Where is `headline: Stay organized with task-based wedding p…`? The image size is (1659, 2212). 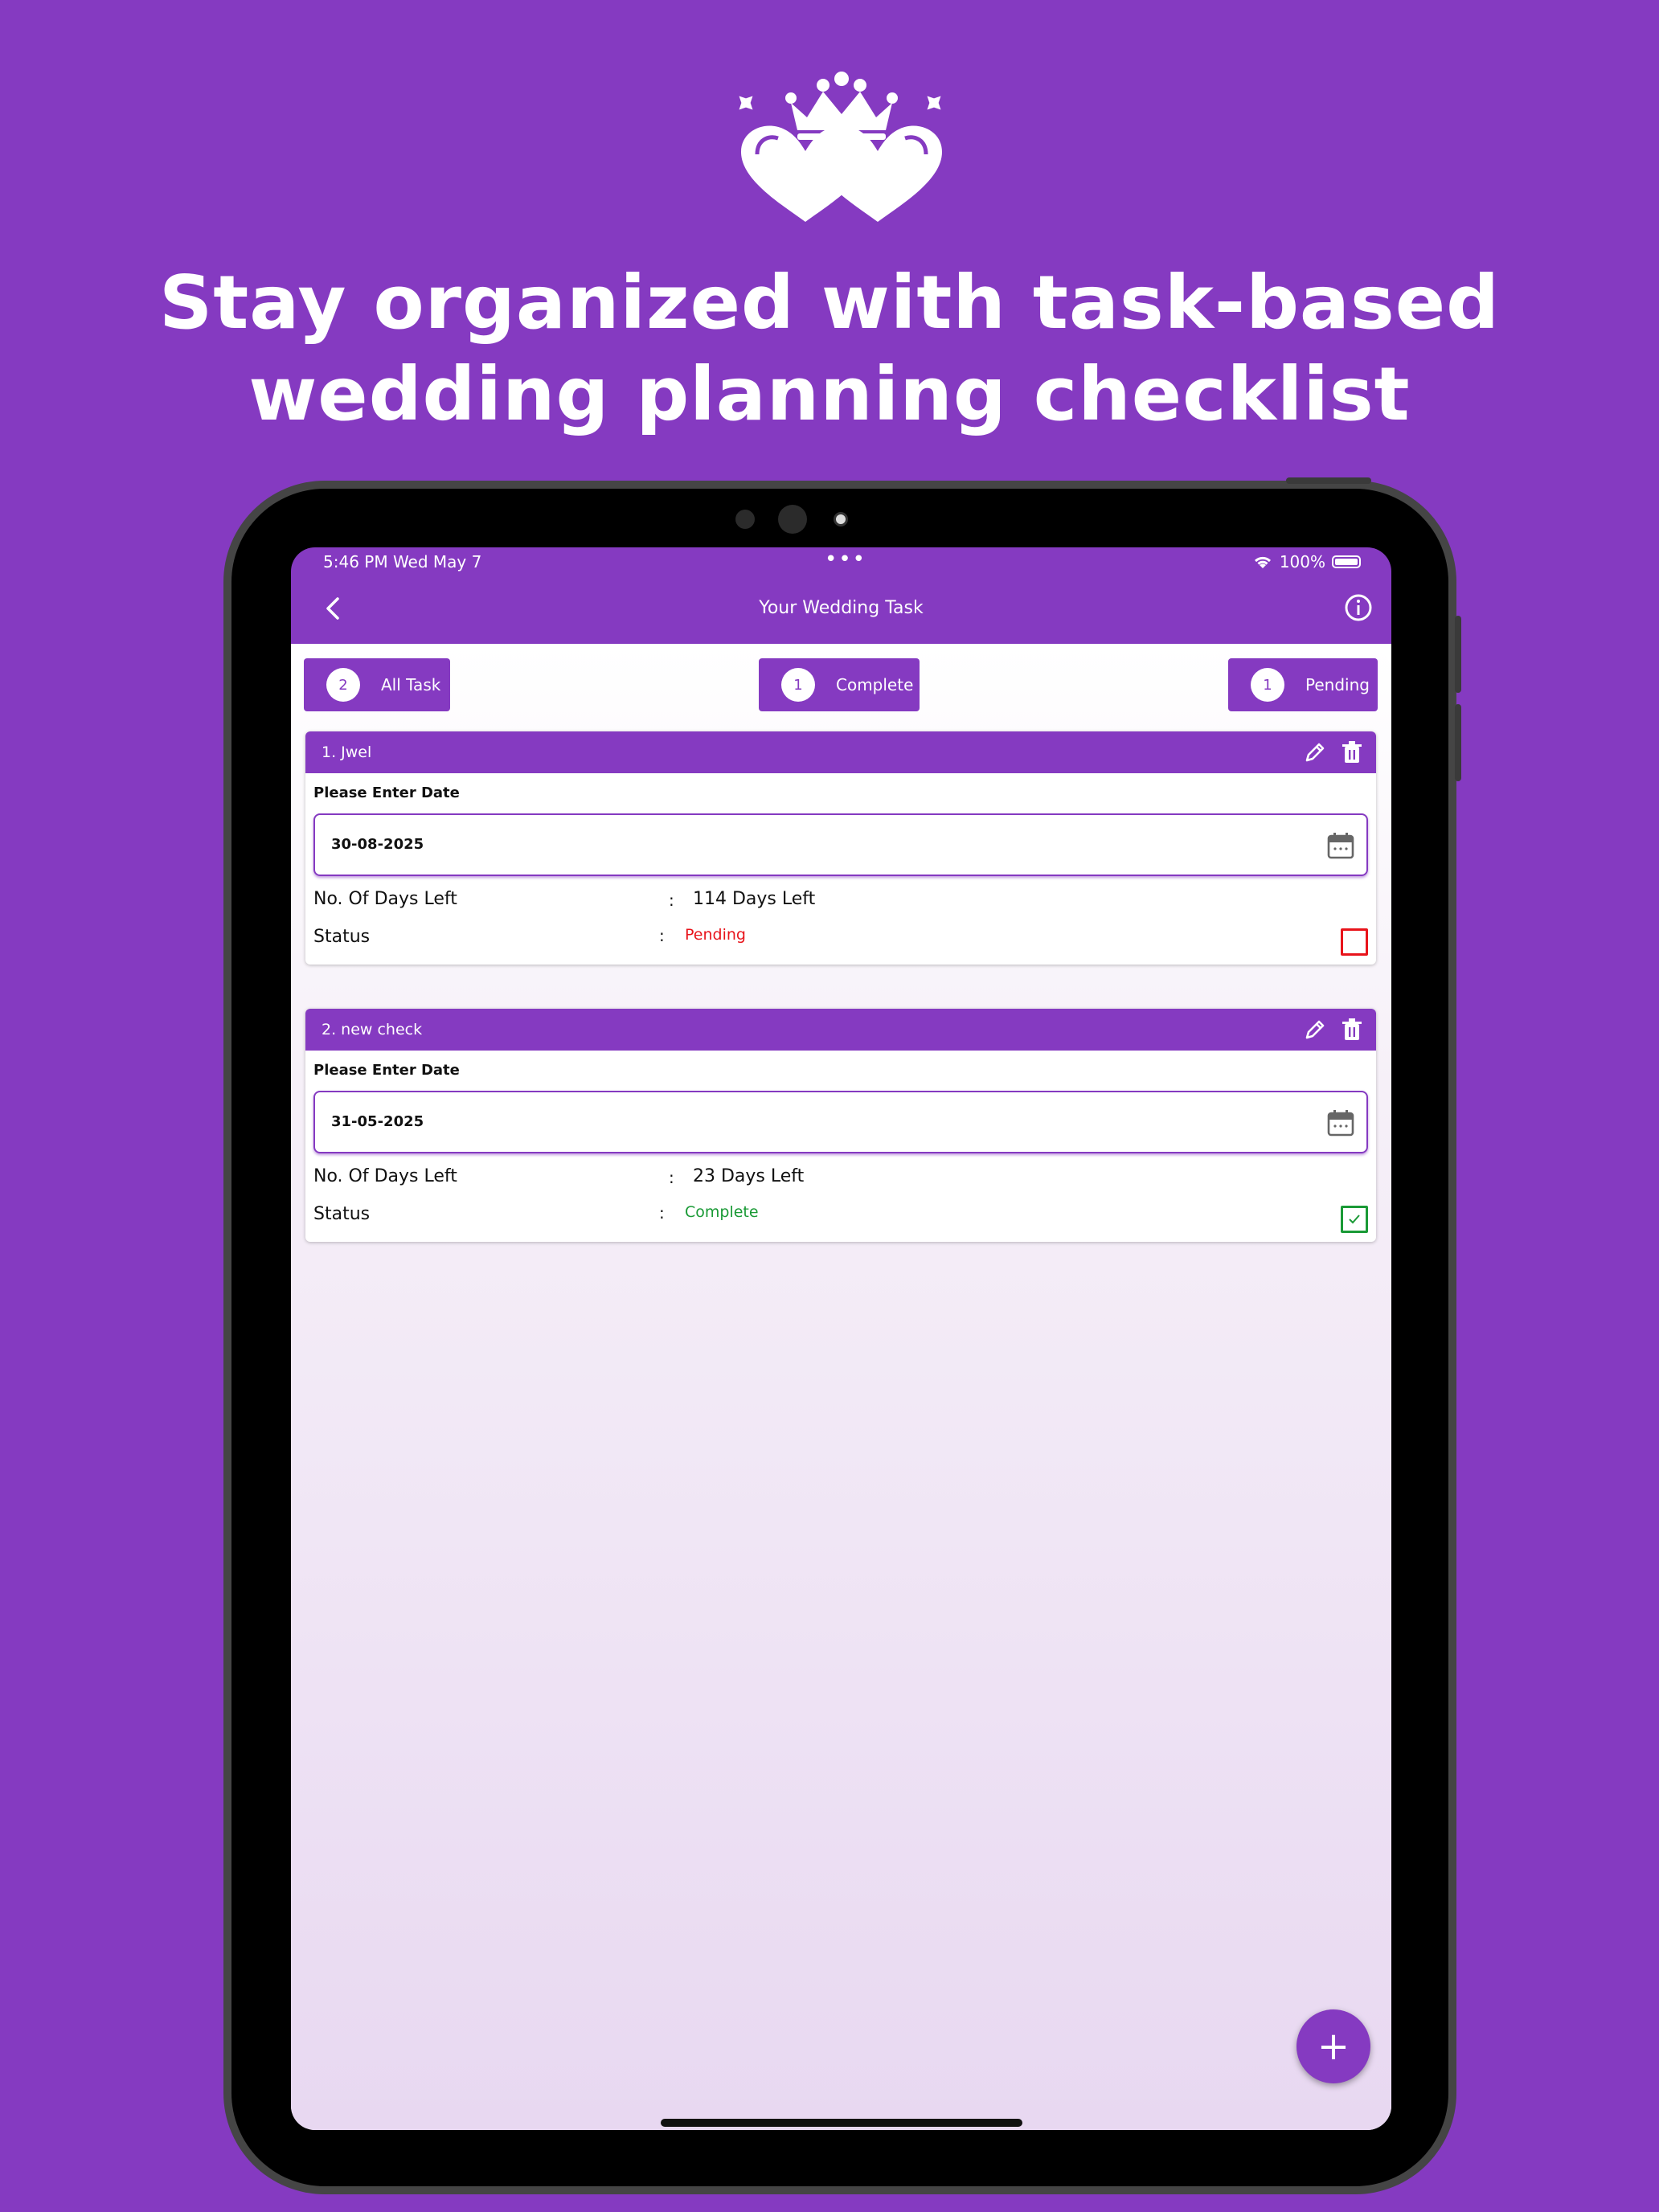 headline: Stay organized with task-based wedding p… is located at coordinates (829, 348).